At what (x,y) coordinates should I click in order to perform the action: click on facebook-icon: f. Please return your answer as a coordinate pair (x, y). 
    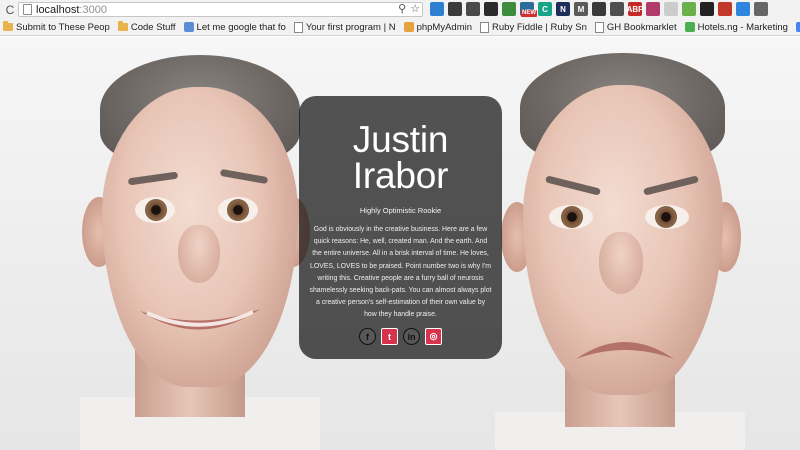
    Looking at the image, I should click on (367, 336).